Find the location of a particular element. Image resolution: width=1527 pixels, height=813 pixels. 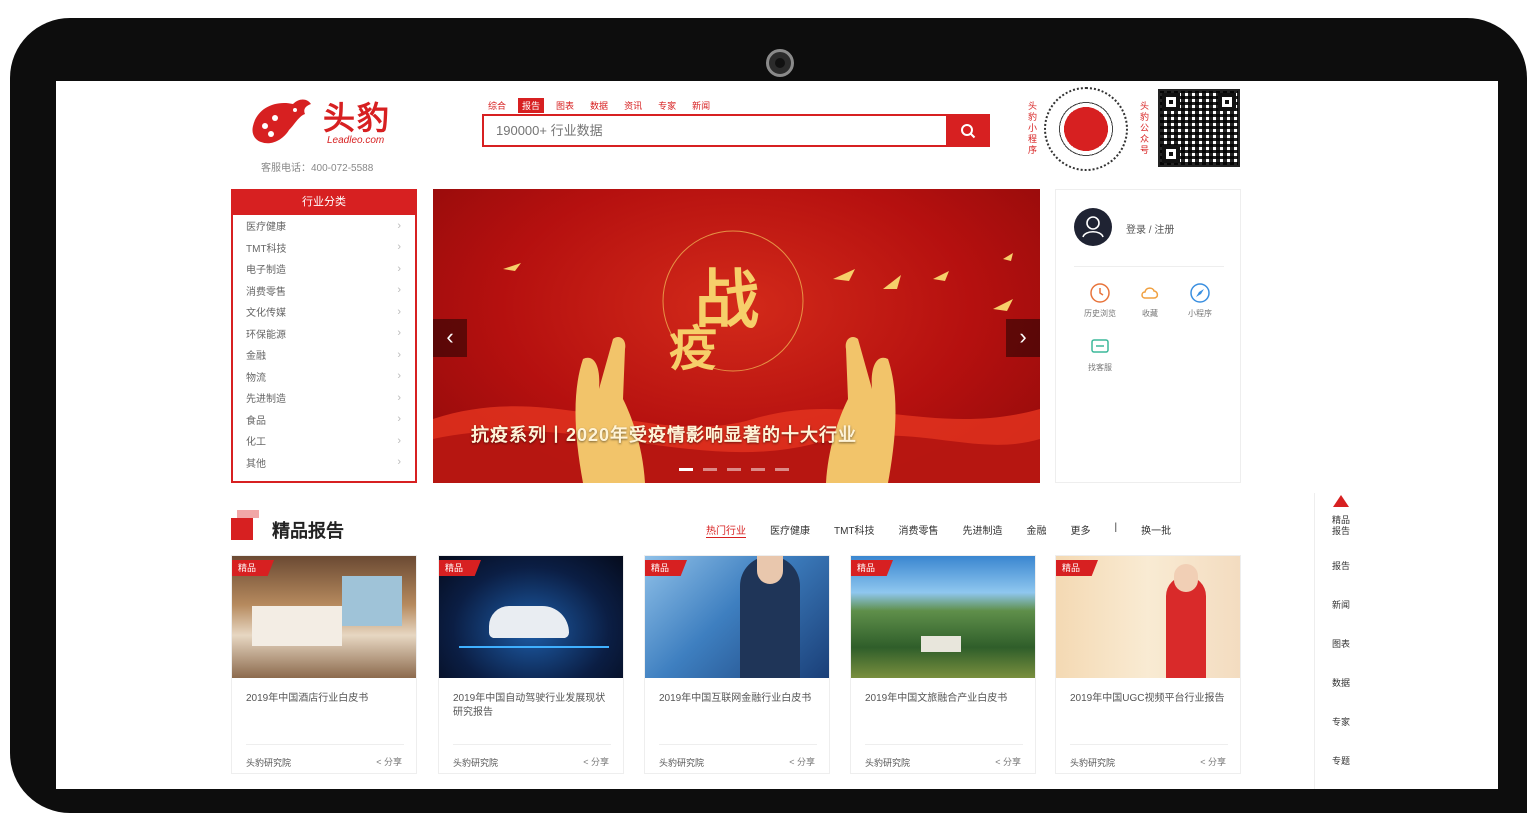

search-button is located at coordinates (968, 130).